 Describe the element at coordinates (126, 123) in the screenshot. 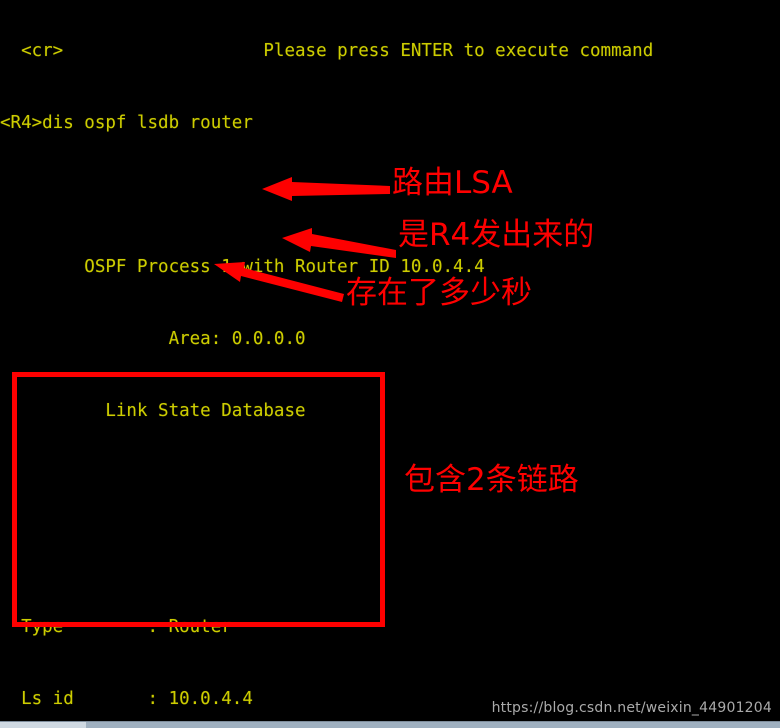

I see `terminal-line-command: <R4>dis ospf lsdb router` at that location.